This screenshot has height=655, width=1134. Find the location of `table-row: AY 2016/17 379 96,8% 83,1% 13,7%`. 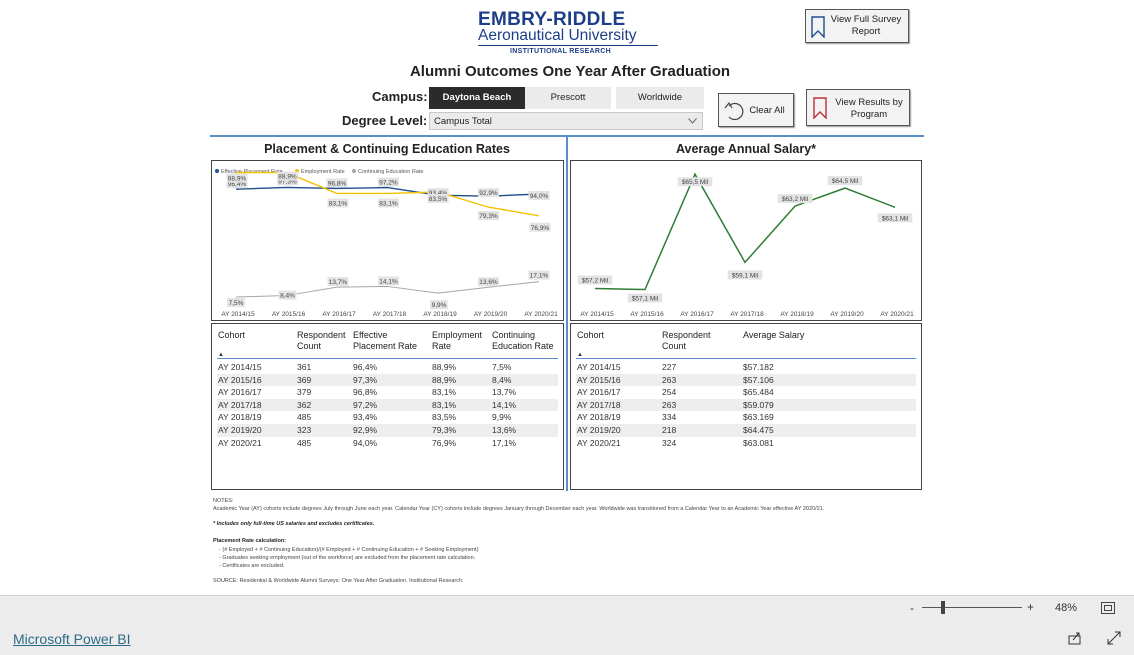

table-row: AY 2016/17 379 96,8% 83,1% 13,7% is located at coordinates (387, 392).